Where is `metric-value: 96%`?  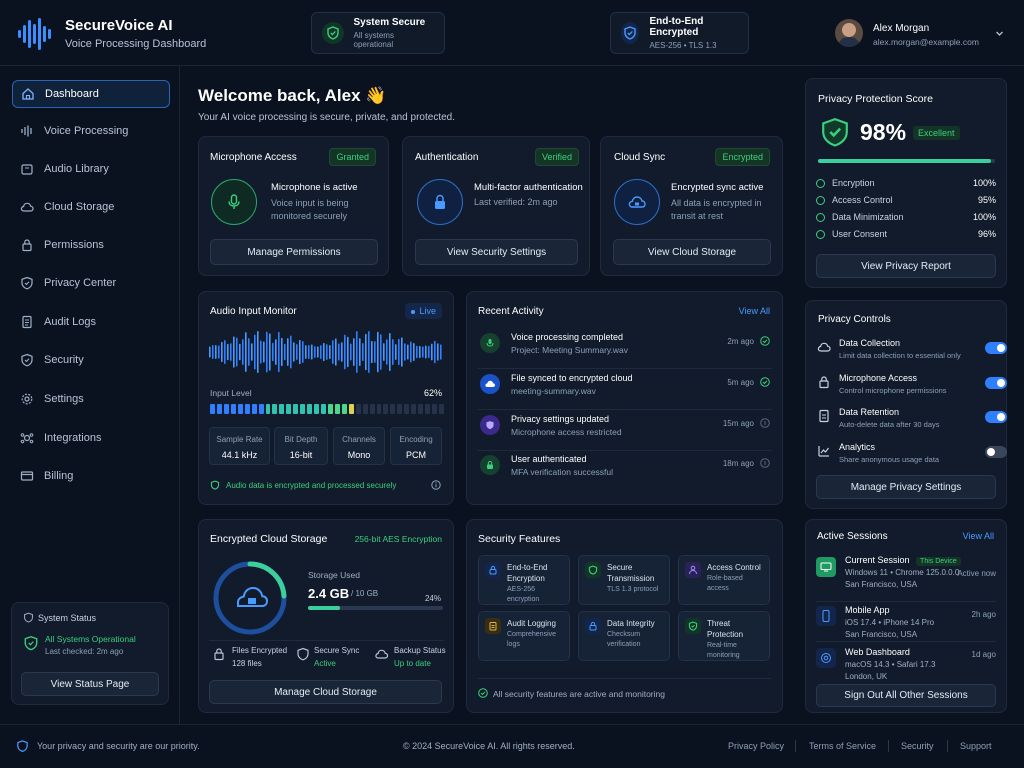 metric-value: 96% is located at coordinates (986, 234).